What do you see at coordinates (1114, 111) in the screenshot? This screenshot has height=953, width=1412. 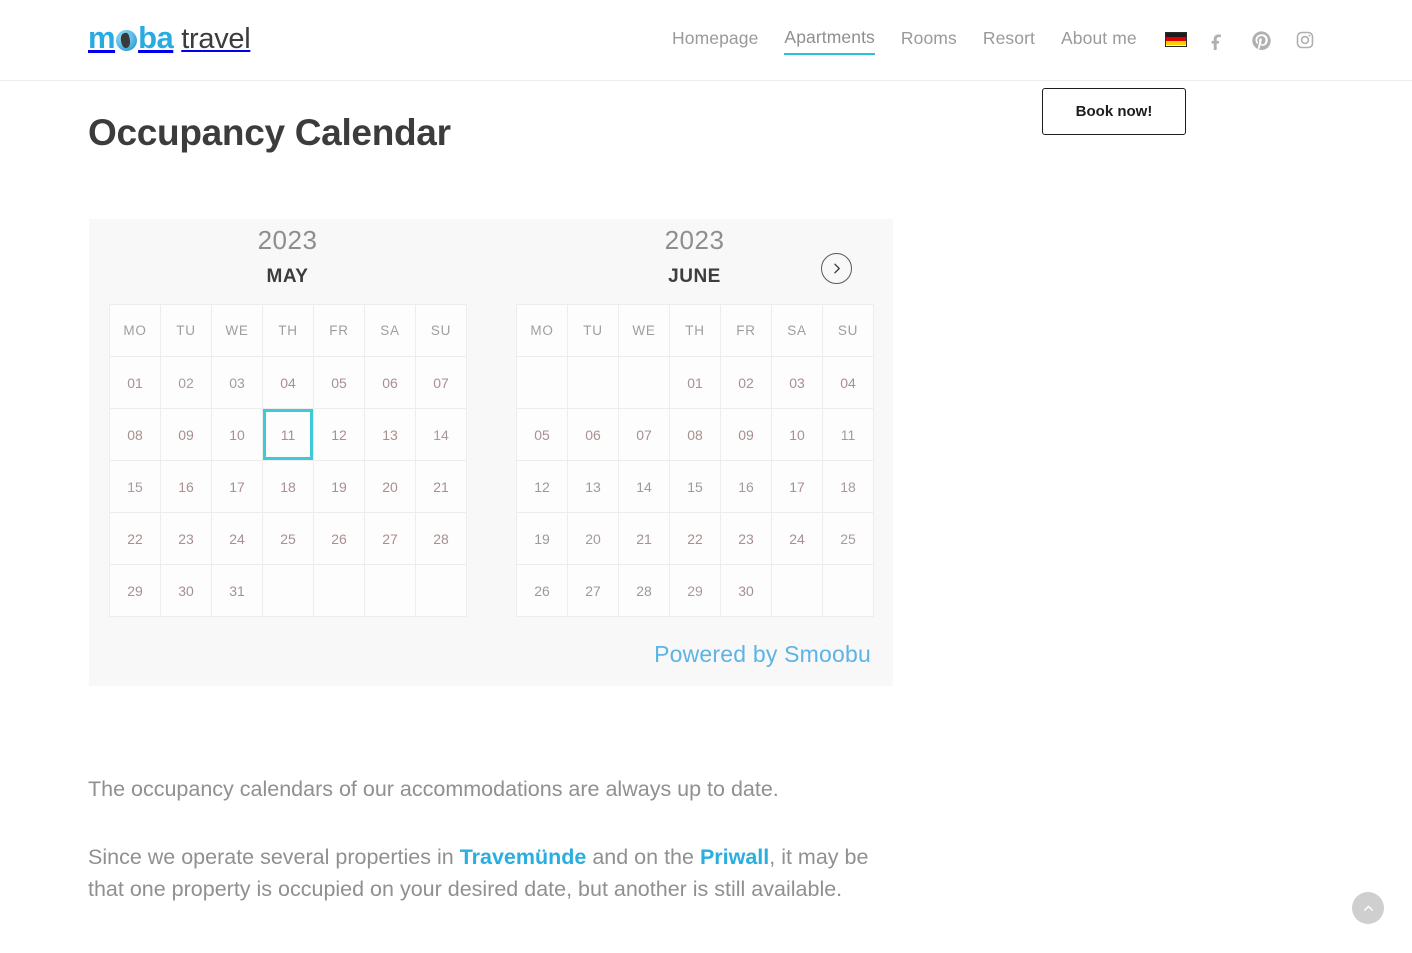 I see `book-now-button: Book now!` at bounding box center [1114, 111].